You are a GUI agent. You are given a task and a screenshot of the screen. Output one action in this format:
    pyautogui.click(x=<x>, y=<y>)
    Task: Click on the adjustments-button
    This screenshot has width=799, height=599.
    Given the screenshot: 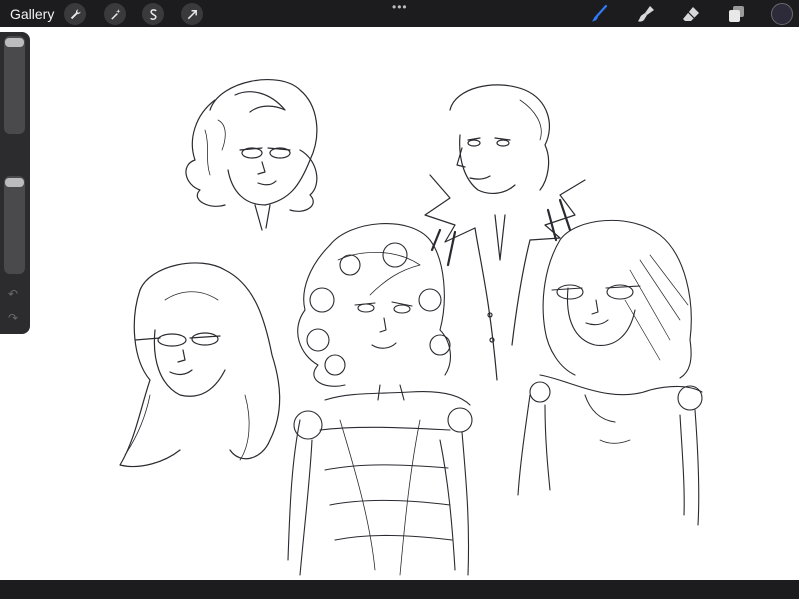 What is the action you would take?
    pyautogui.click(x=115, y=14)
    